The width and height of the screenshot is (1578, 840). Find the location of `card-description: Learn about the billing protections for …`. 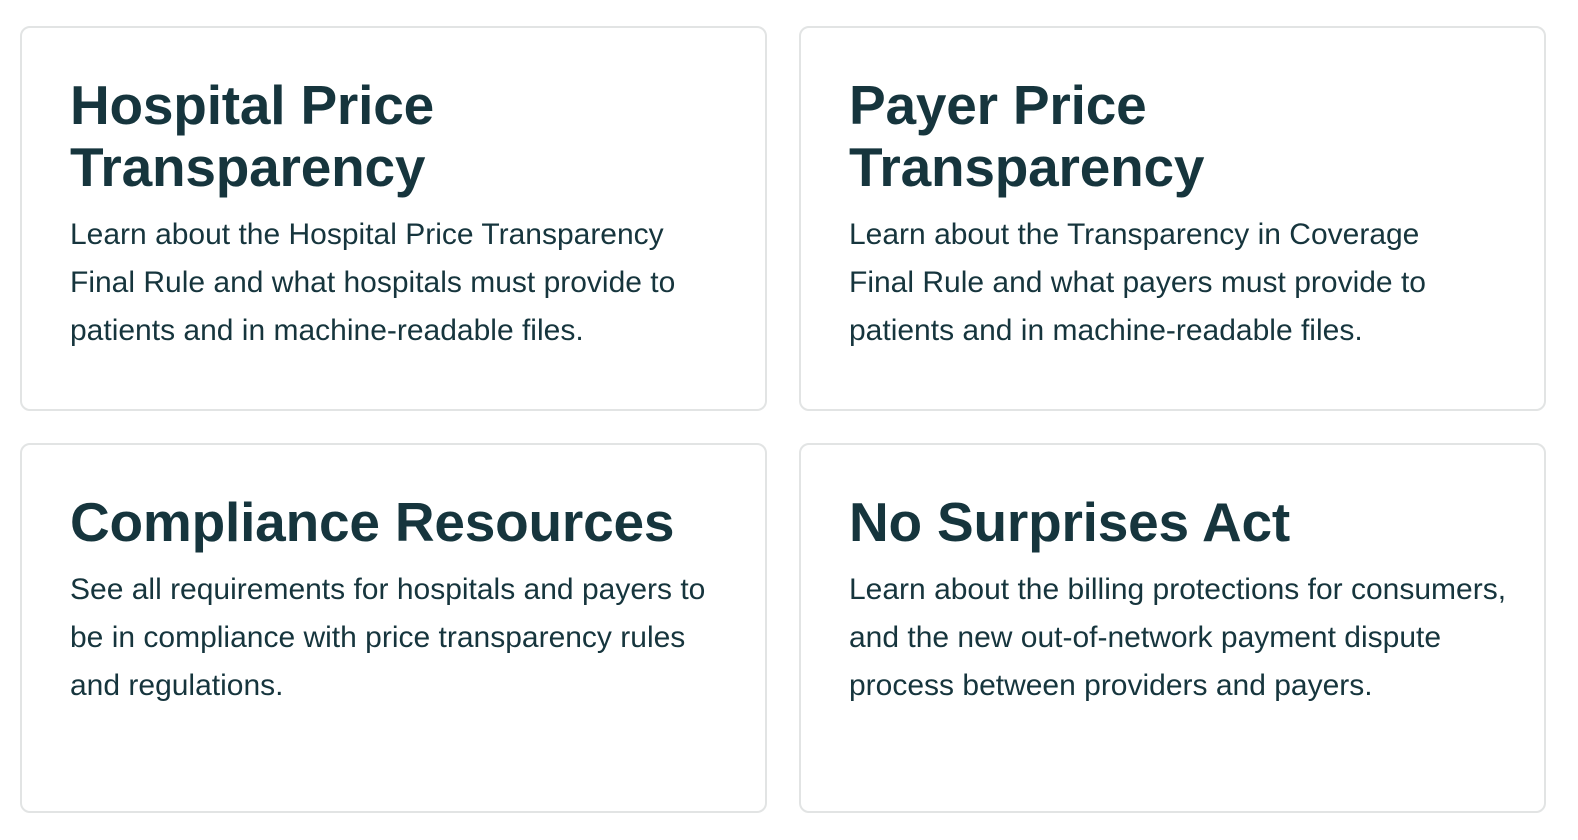

card-description: Learn about the billing protections for … is located at coordinates (1178, 637).